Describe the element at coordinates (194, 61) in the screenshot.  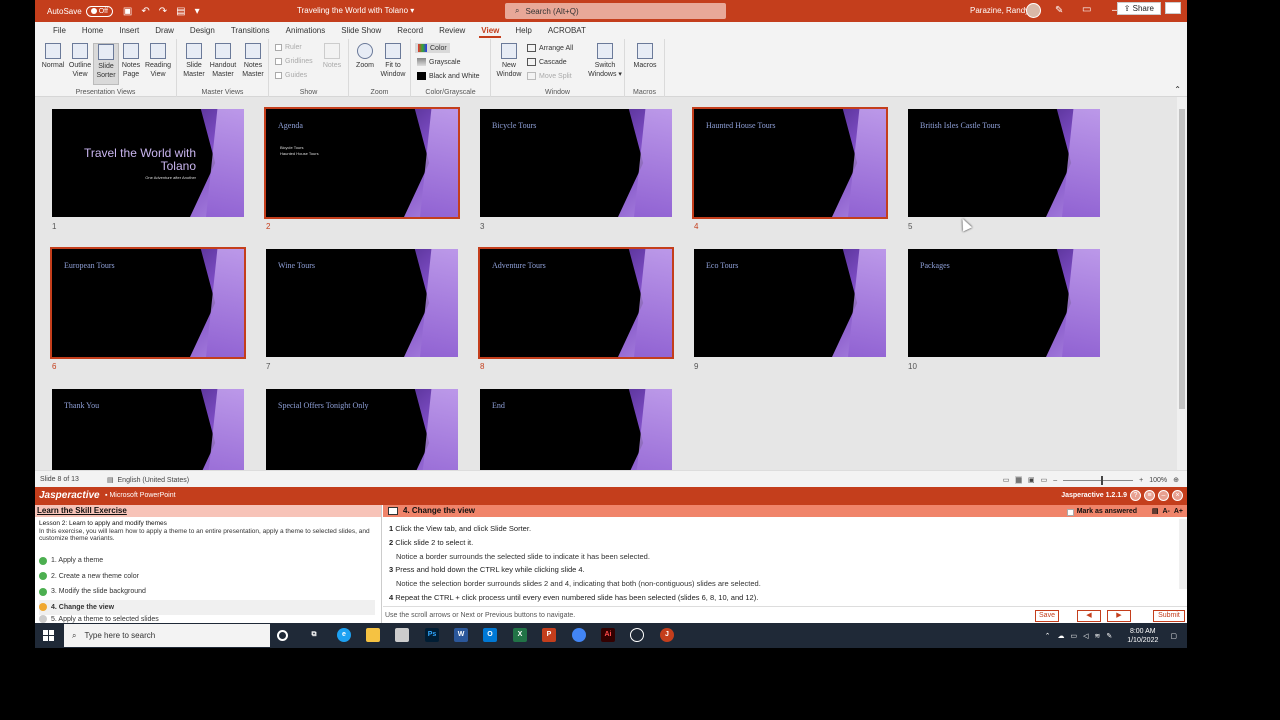
I see `slide-master-button: Slide Master` at that location.